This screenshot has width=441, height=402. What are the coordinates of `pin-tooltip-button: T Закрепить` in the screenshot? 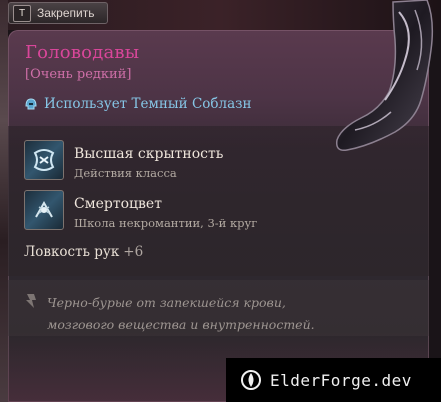 It's located at (58, 13).